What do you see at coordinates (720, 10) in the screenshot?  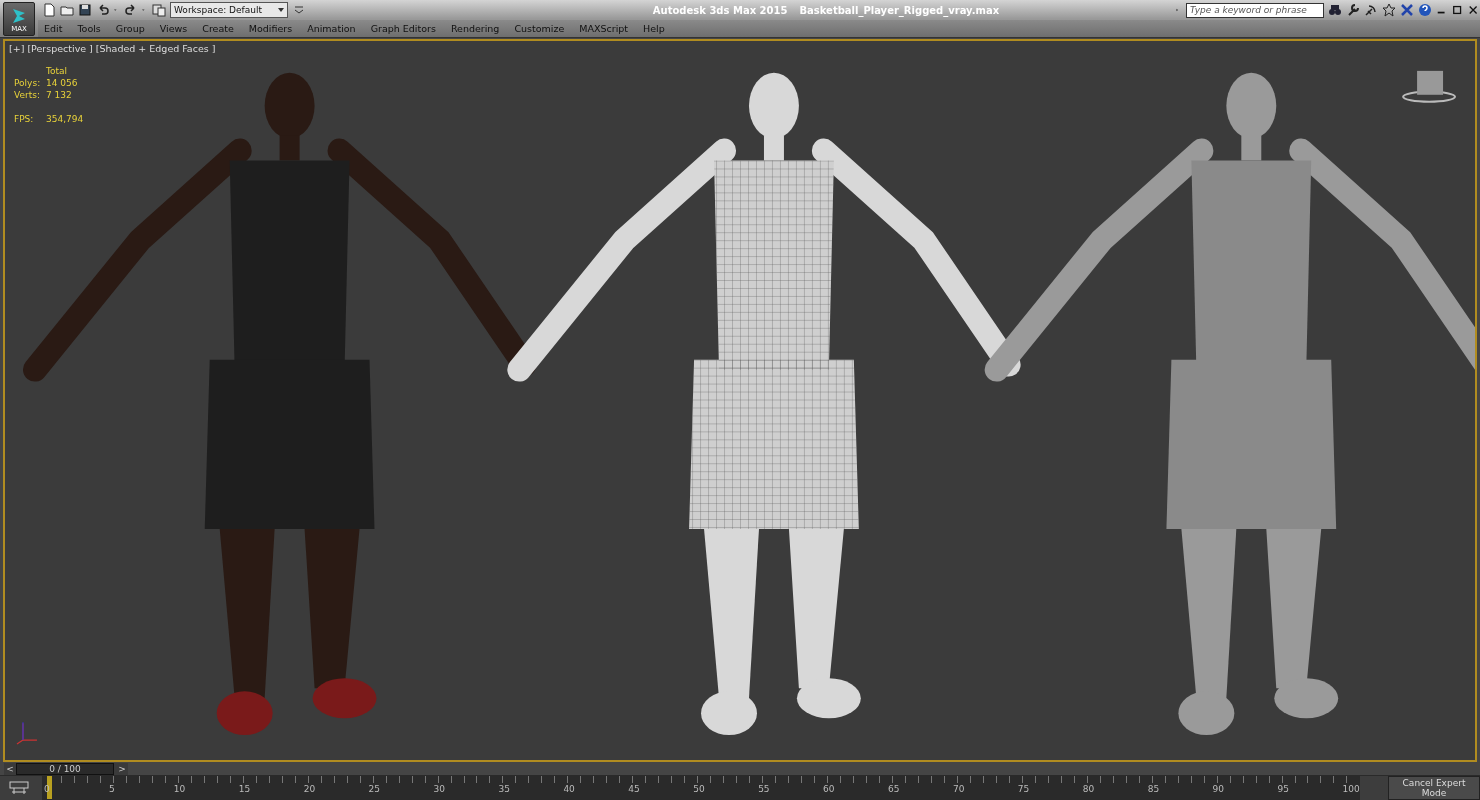 I see `window-title: Autodesk 3ds Max 2015` at bounding box center [720, 10].